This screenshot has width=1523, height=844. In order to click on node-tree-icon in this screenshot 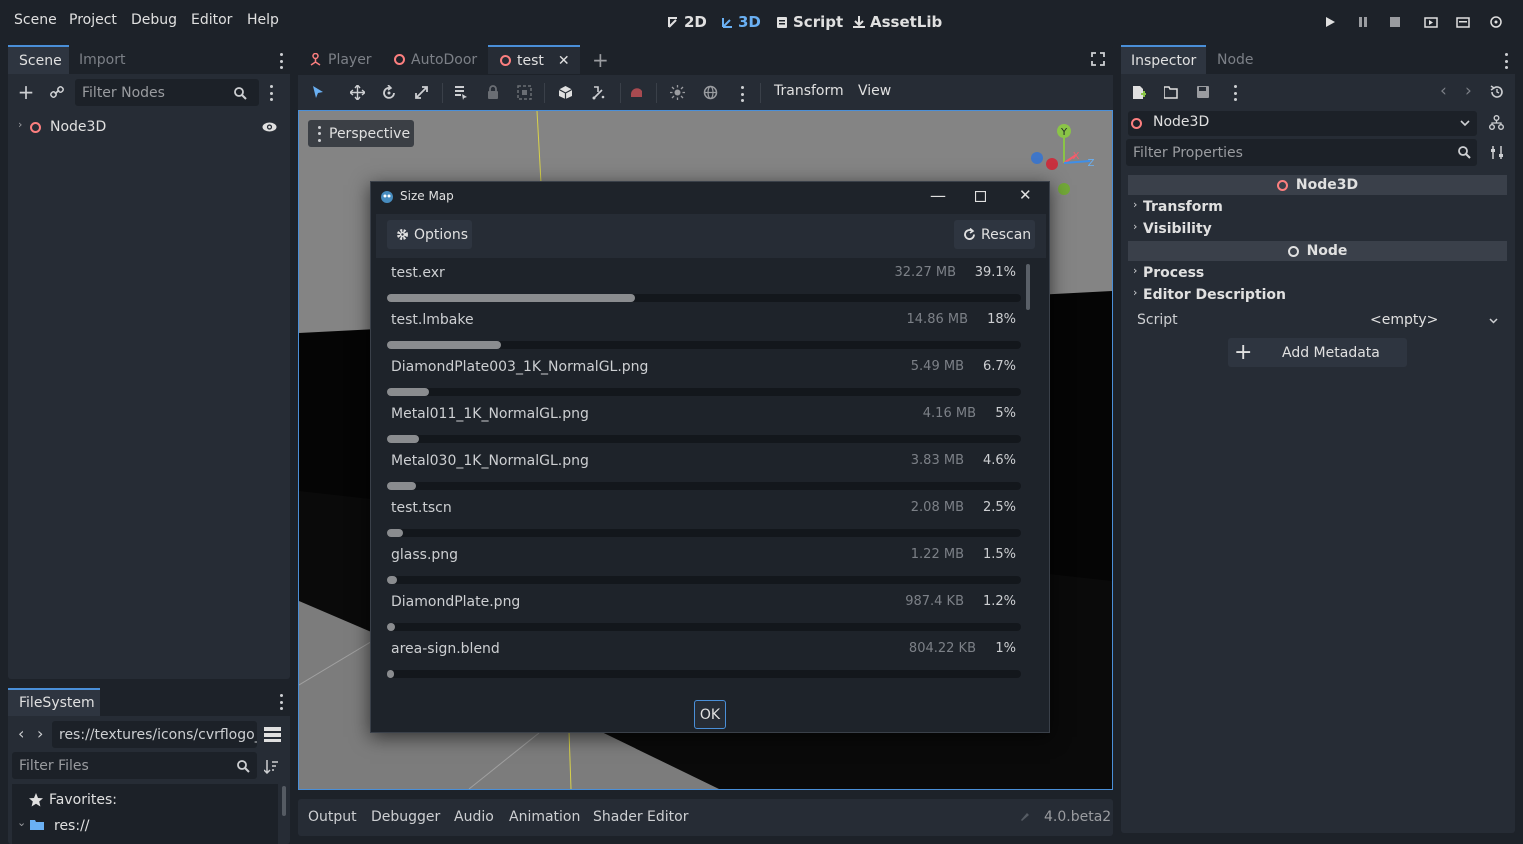, I will do `click(1496, 123)`.